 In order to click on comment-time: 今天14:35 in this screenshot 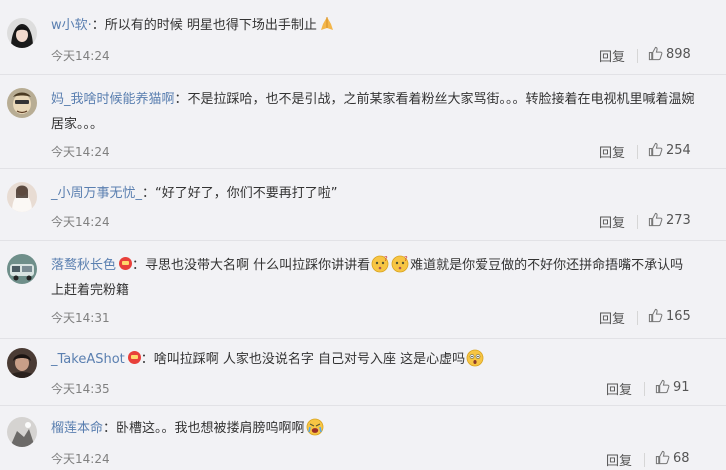, I will do `click(80, 389)`.